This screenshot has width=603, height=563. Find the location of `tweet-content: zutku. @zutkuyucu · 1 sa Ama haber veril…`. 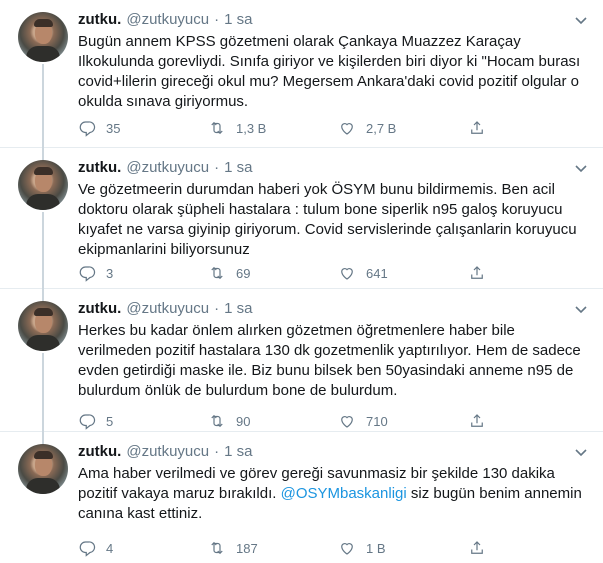

tweet-content: zutku. @zutkuyucu · 1 sa Ama haber veril… is located at coordinates (333, 483).